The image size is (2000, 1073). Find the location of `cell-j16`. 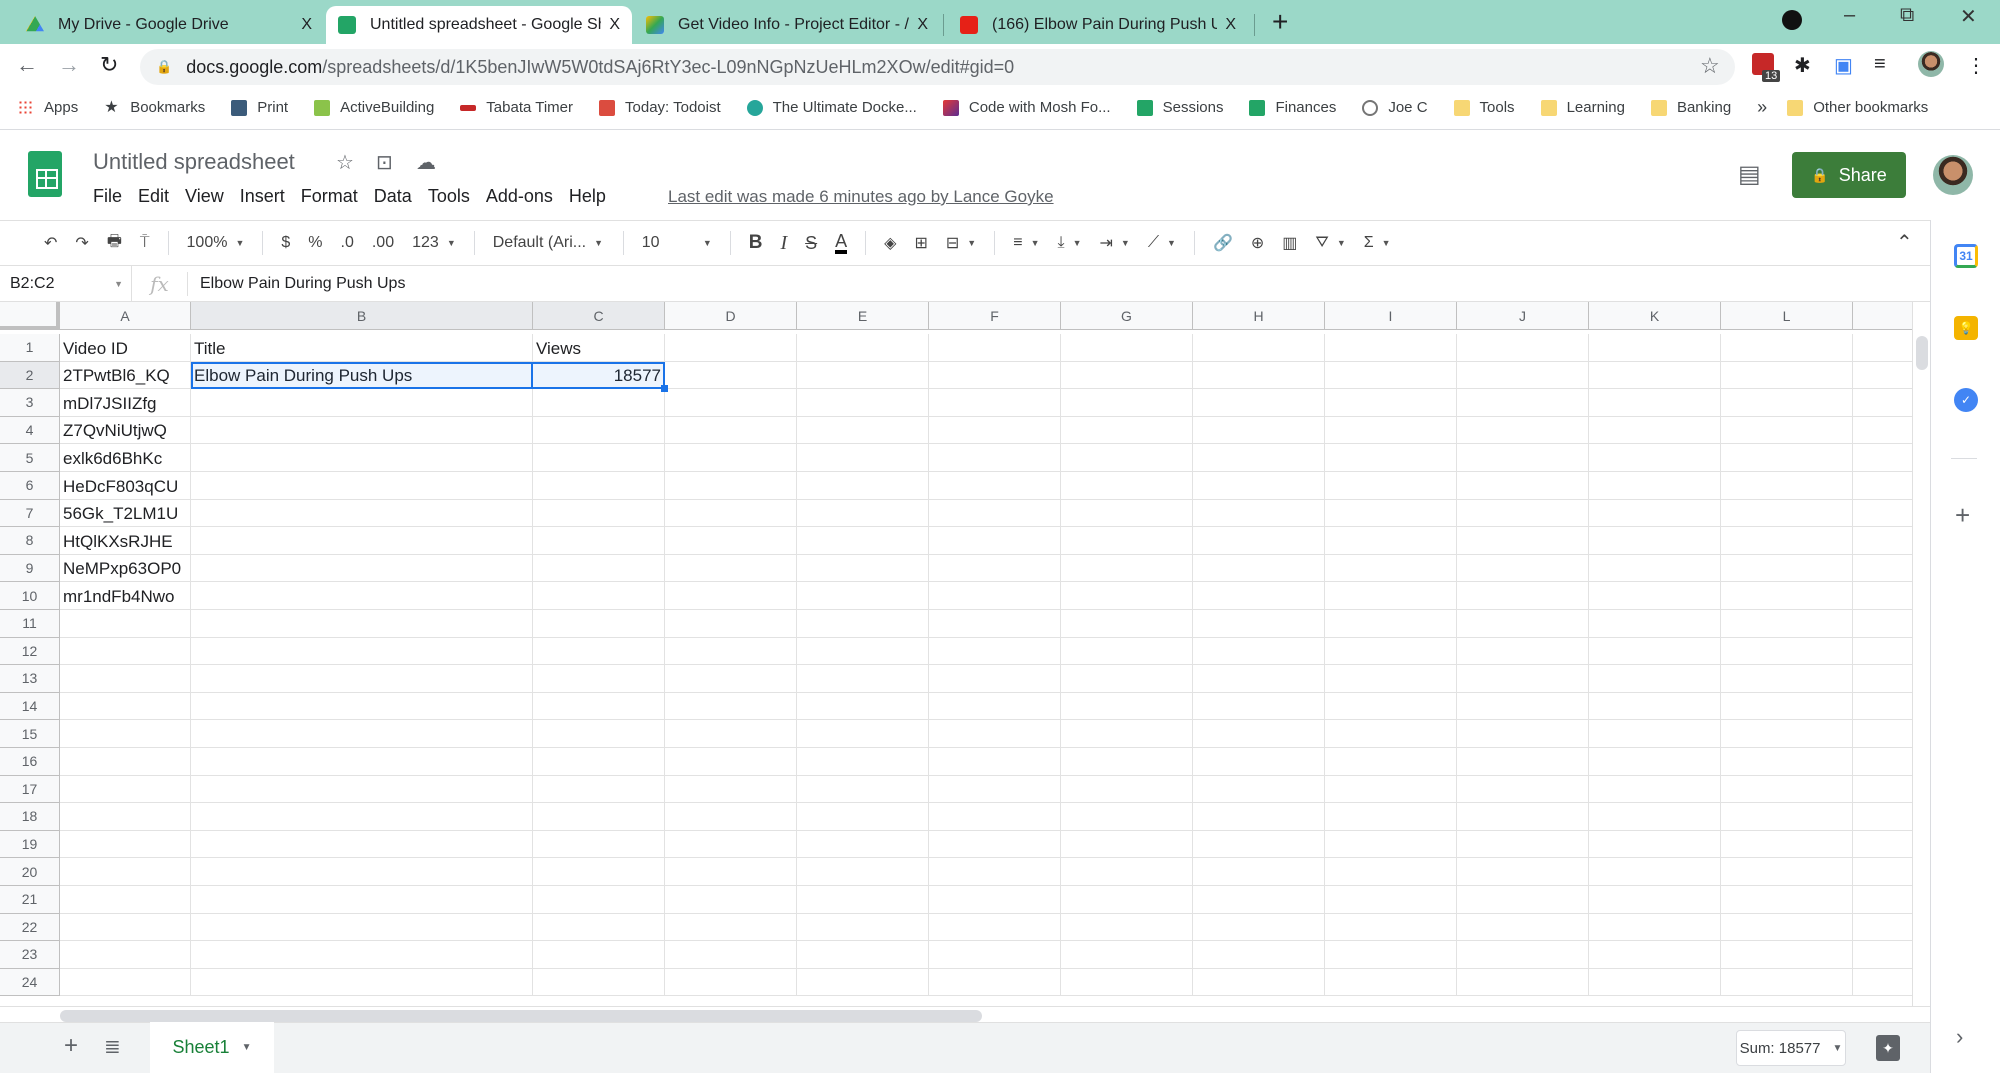

cell-j16 is located at coordinates (1523, 762).